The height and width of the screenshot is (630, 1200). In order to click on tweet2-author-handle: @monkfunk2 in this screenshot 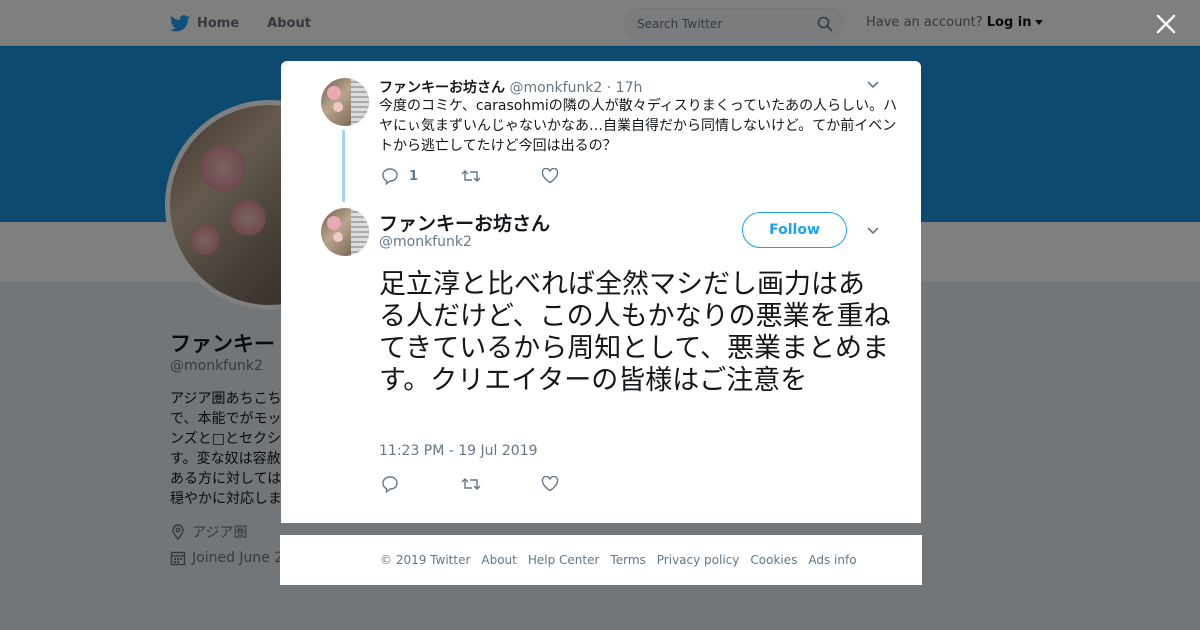, I will do `click(425, 242)`.